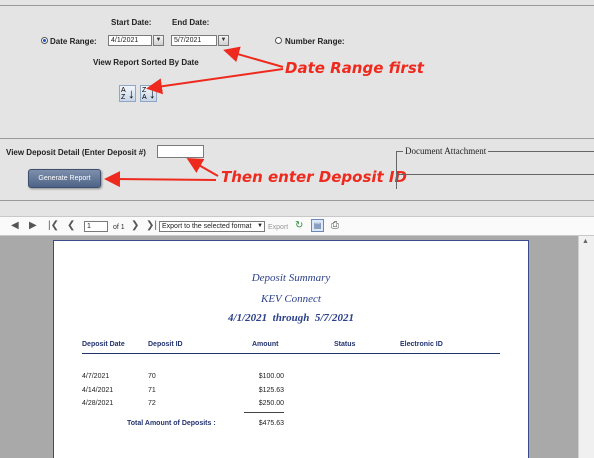 The width and height of the screenshot is (594, 458). Describe the element at coordinates (446, 151) in the screenshot. I see `document-attachment-label: Document Attachment` at that location.